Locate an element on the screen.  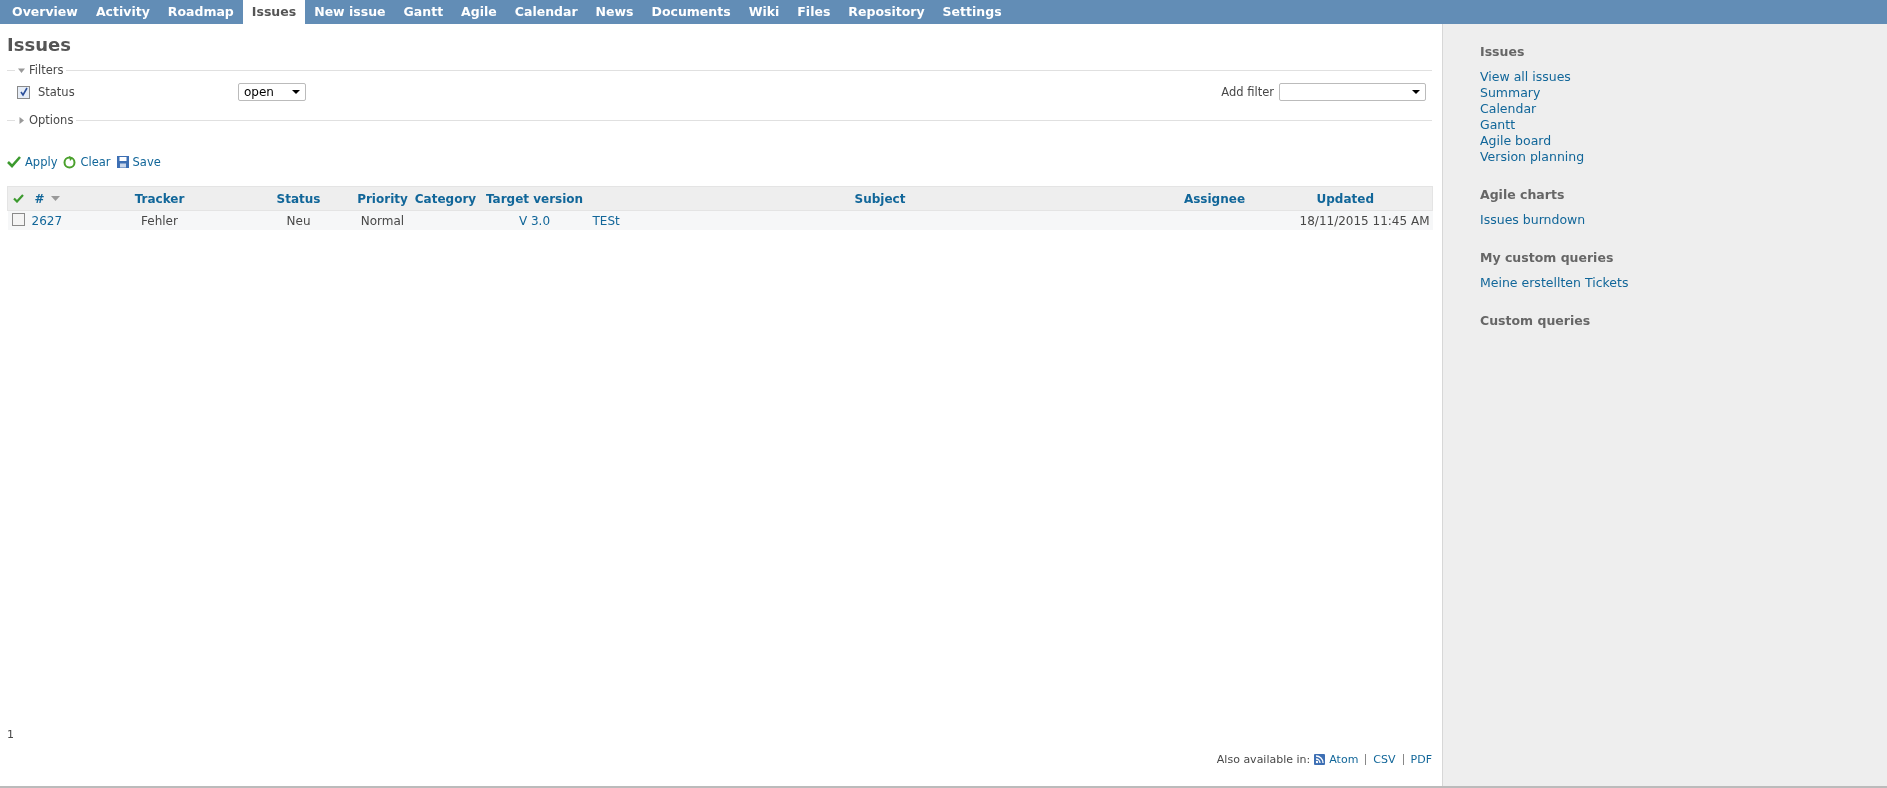
filters-toggle: Filters is located at coordinates (41, 70).